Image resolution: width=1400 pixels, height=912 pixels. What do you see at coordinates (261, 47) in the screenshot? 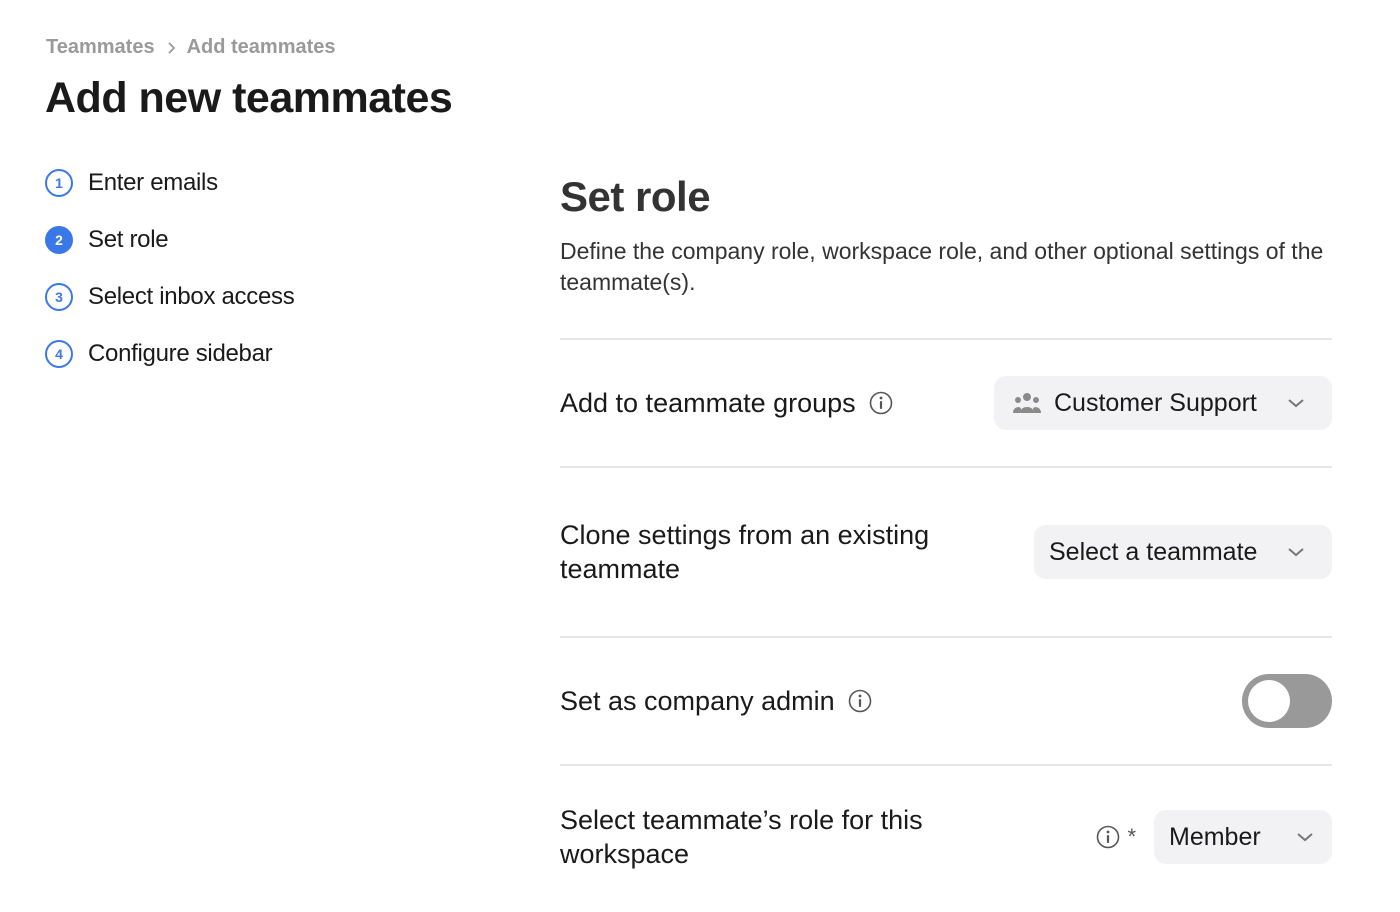
I see `breadcrumb-item-add-teammates: Add teammates` at bounding box center [261, 47].